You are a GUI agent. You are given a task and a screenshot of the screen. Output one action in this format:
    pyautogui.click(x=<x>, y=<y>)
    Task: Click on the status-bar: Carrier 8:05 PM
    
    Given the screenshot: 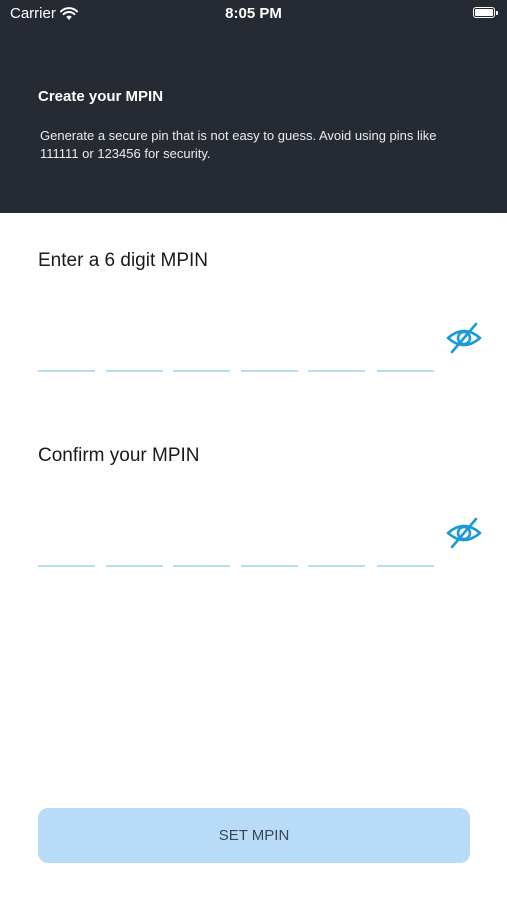 What is the action you would take?
    pyautogui.click(x=253, y=14)
    